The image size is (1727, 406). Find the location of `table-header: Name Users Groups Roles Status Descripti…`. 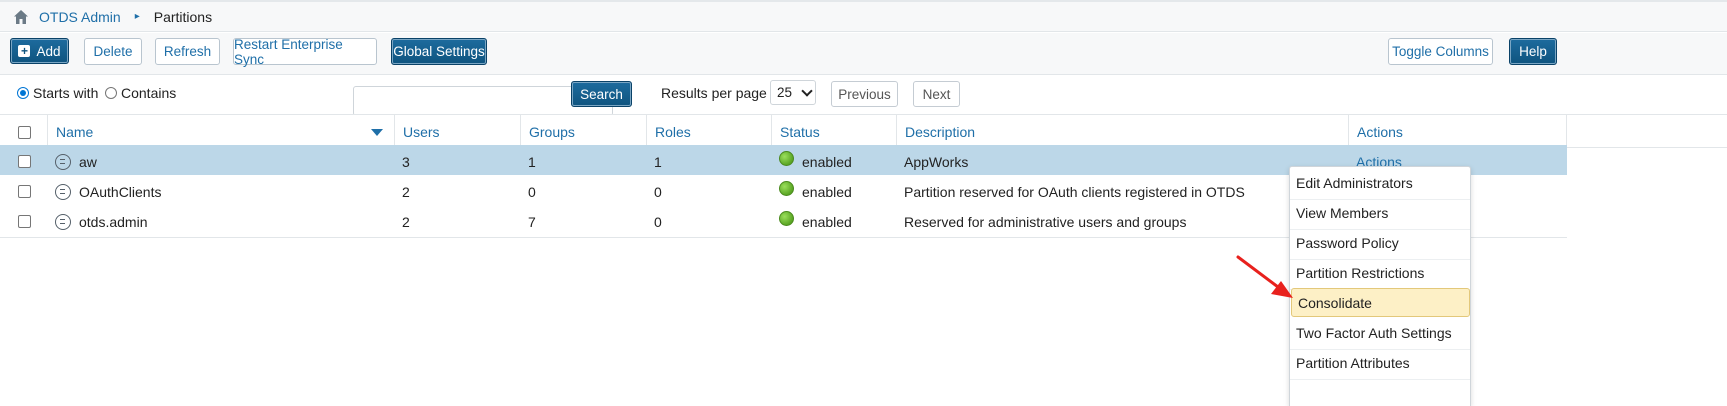

table-header: Name Users Groups Roles Status Descripti… is located at coordinates (863, 131).